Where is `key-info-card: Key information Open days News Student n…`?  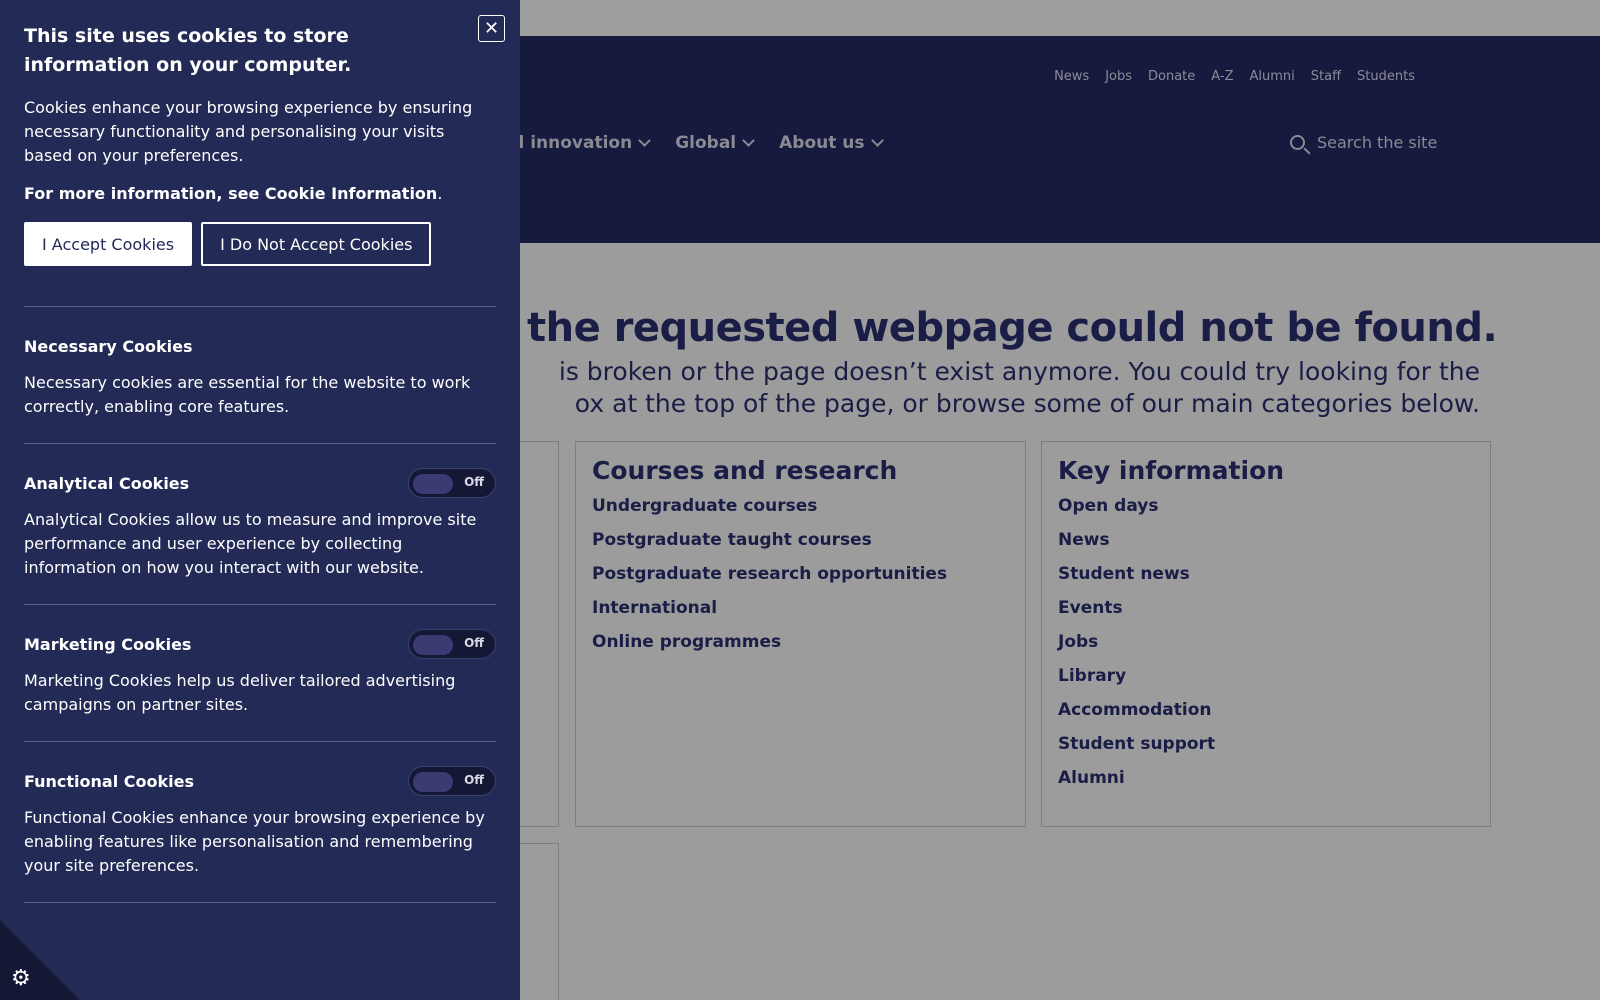 key-info-card: Key information Open days News Student n… is located at coordinates (1266, 634).